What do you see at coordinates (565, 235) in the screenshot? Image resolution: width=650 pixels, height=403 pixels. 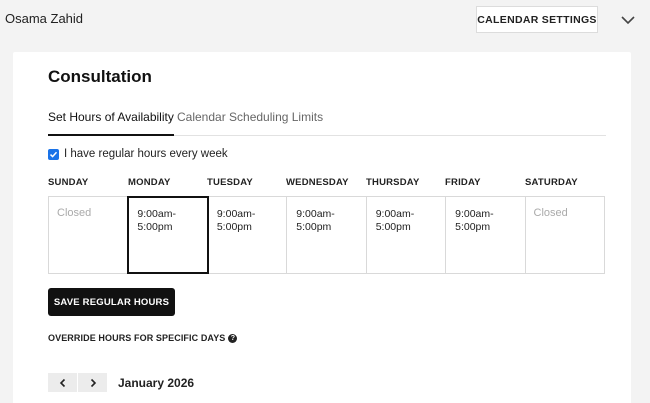 I see `day-cell-saturday: Closed` at bounding box center [565, 235].